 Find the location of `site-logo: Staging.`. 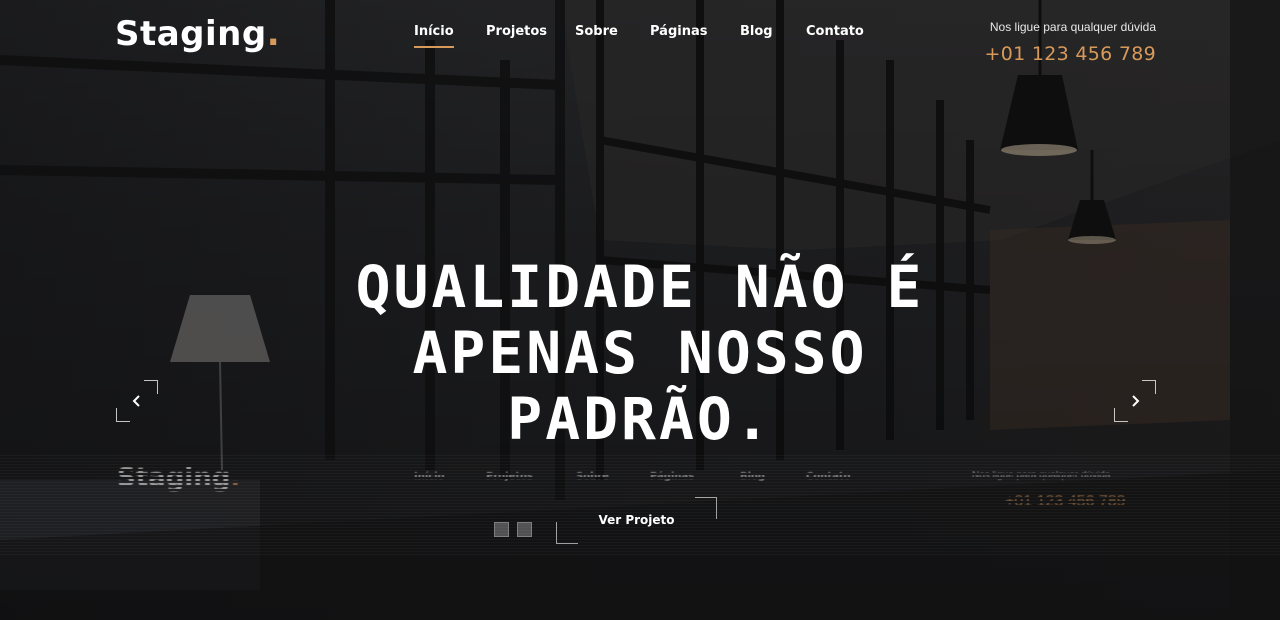

site-logo: Staging. is located at coordinates (197, 34).